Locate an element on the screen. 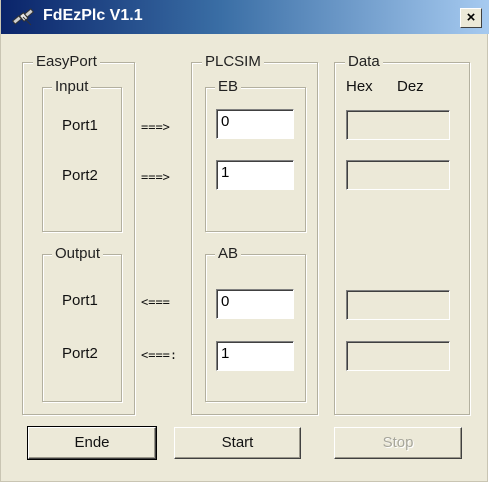  start-button: Start is located at coordinates (237, 443).